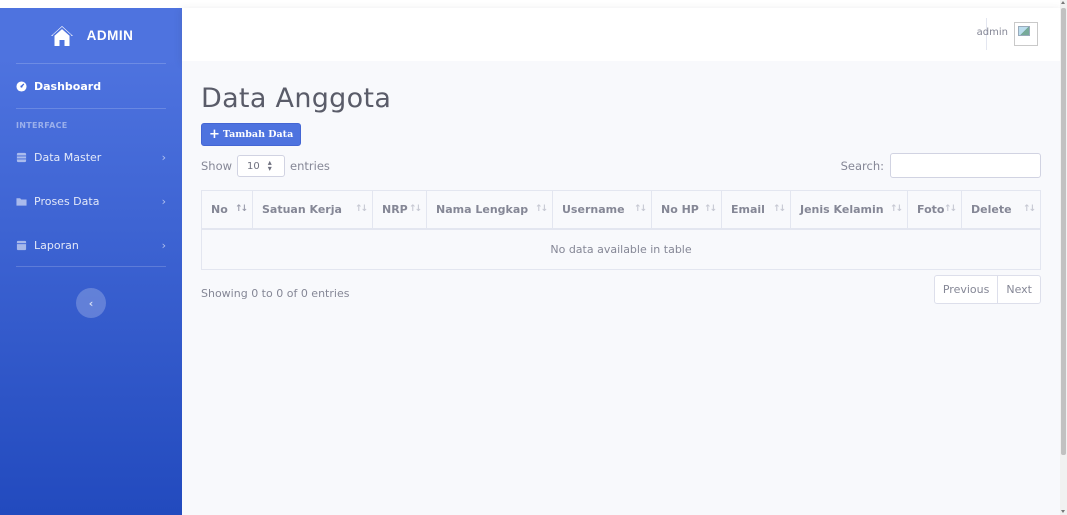 This screenshot has width=1067, height=515. I want to click on plus-icon: +, so click(214, 134).